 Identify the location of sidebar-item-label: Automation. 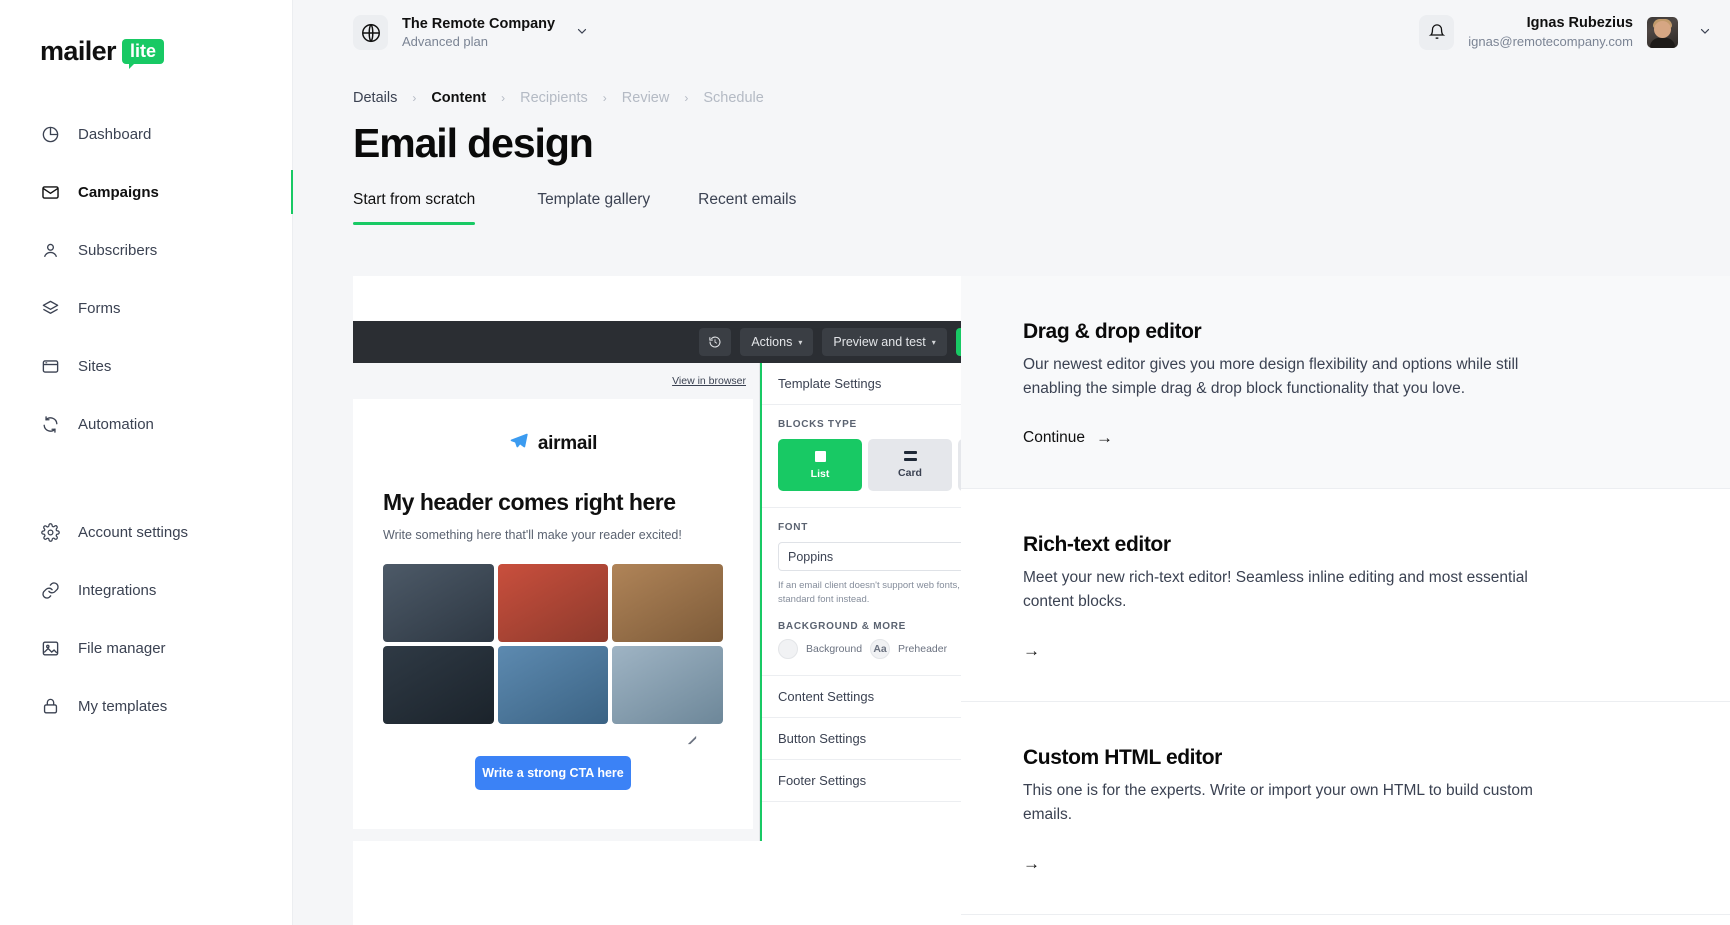
(116, 424).